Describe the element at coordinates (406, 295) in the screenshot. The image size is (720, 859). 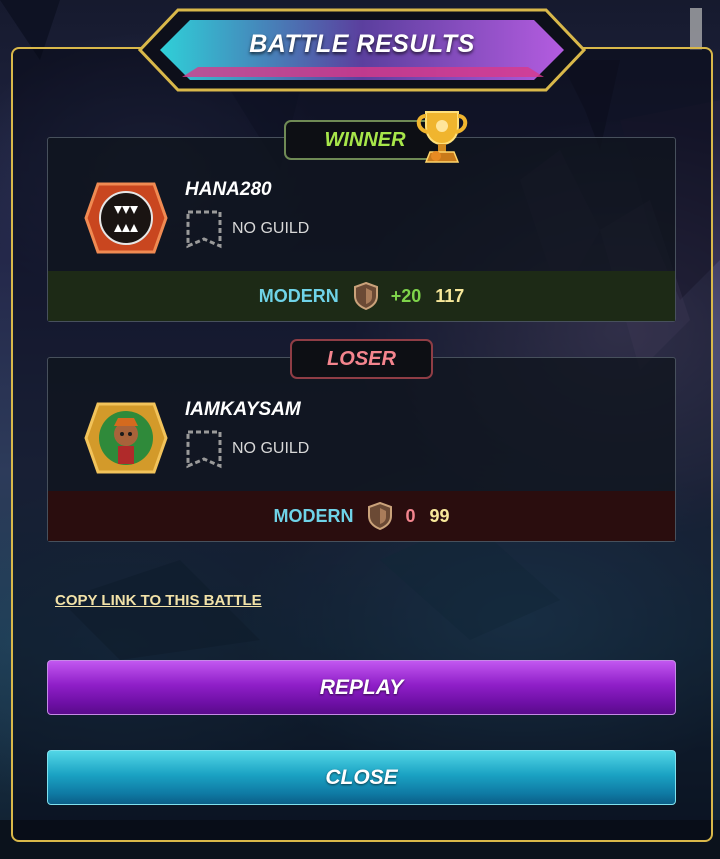
I see `rating-change: +20` at that location.